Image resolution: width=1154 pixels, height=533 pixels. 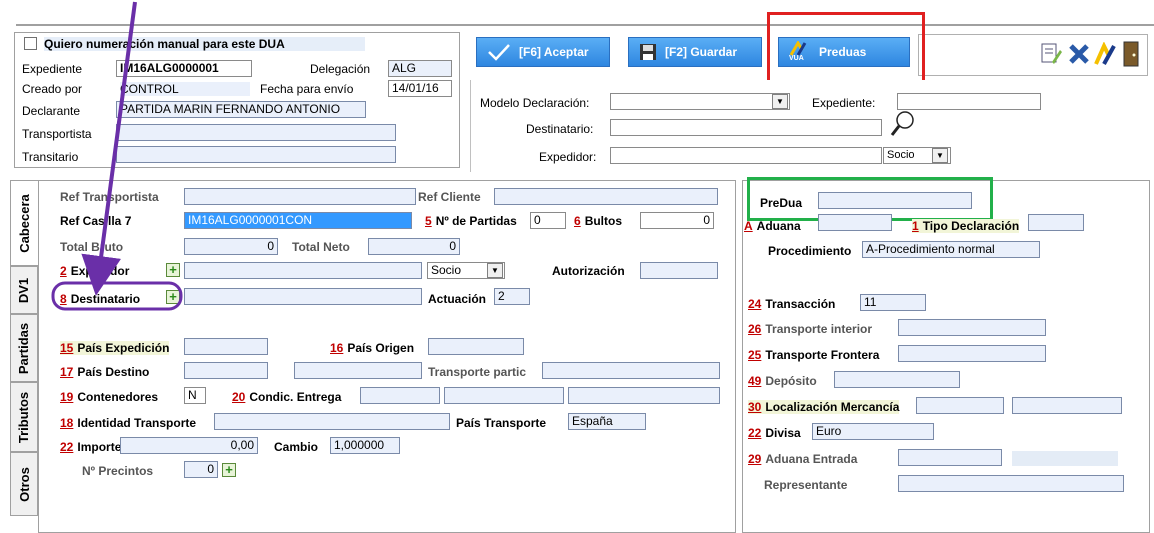 I want to click on purple-annotation-arrow, so click(x=117, y=156).